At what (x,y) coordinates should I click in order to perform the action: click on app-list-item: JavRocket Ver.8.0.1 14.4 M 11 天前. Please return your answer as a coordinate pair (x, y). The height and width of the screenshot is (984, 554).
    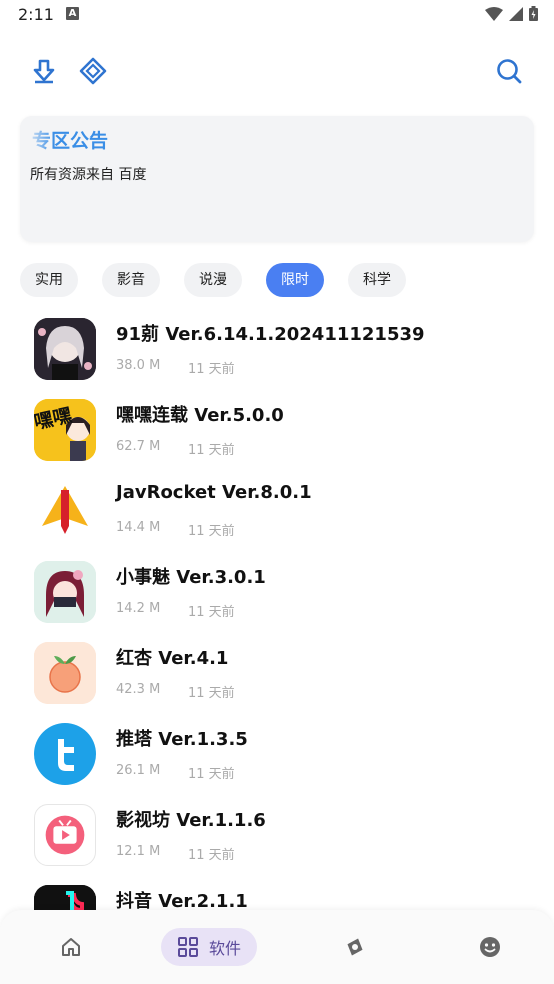
    Looking at the image, I should click on (277, 512).